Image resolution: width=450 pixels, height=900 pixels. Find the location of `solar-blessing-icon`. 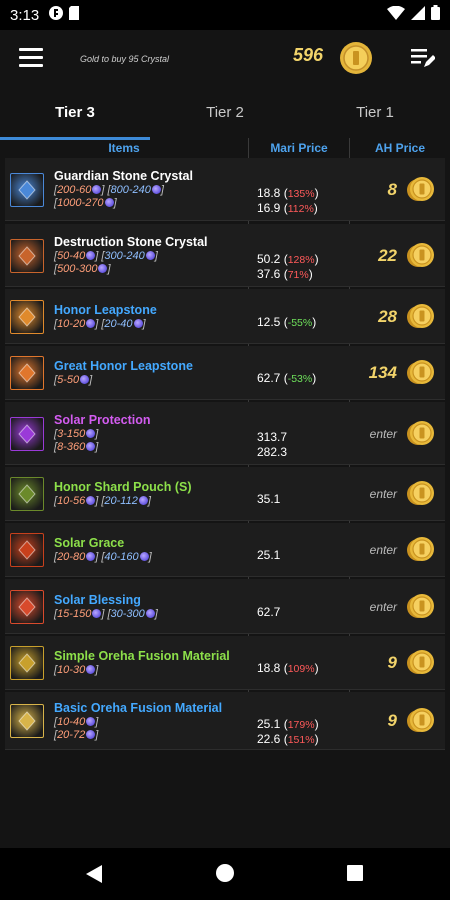

solar-blessing-icon is located at coordinates (27, 607).